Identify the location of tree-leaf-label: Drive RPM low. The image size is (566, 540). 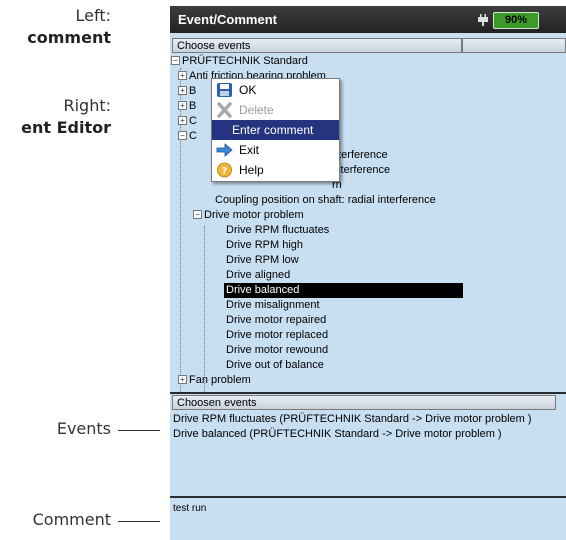
(262, 260).